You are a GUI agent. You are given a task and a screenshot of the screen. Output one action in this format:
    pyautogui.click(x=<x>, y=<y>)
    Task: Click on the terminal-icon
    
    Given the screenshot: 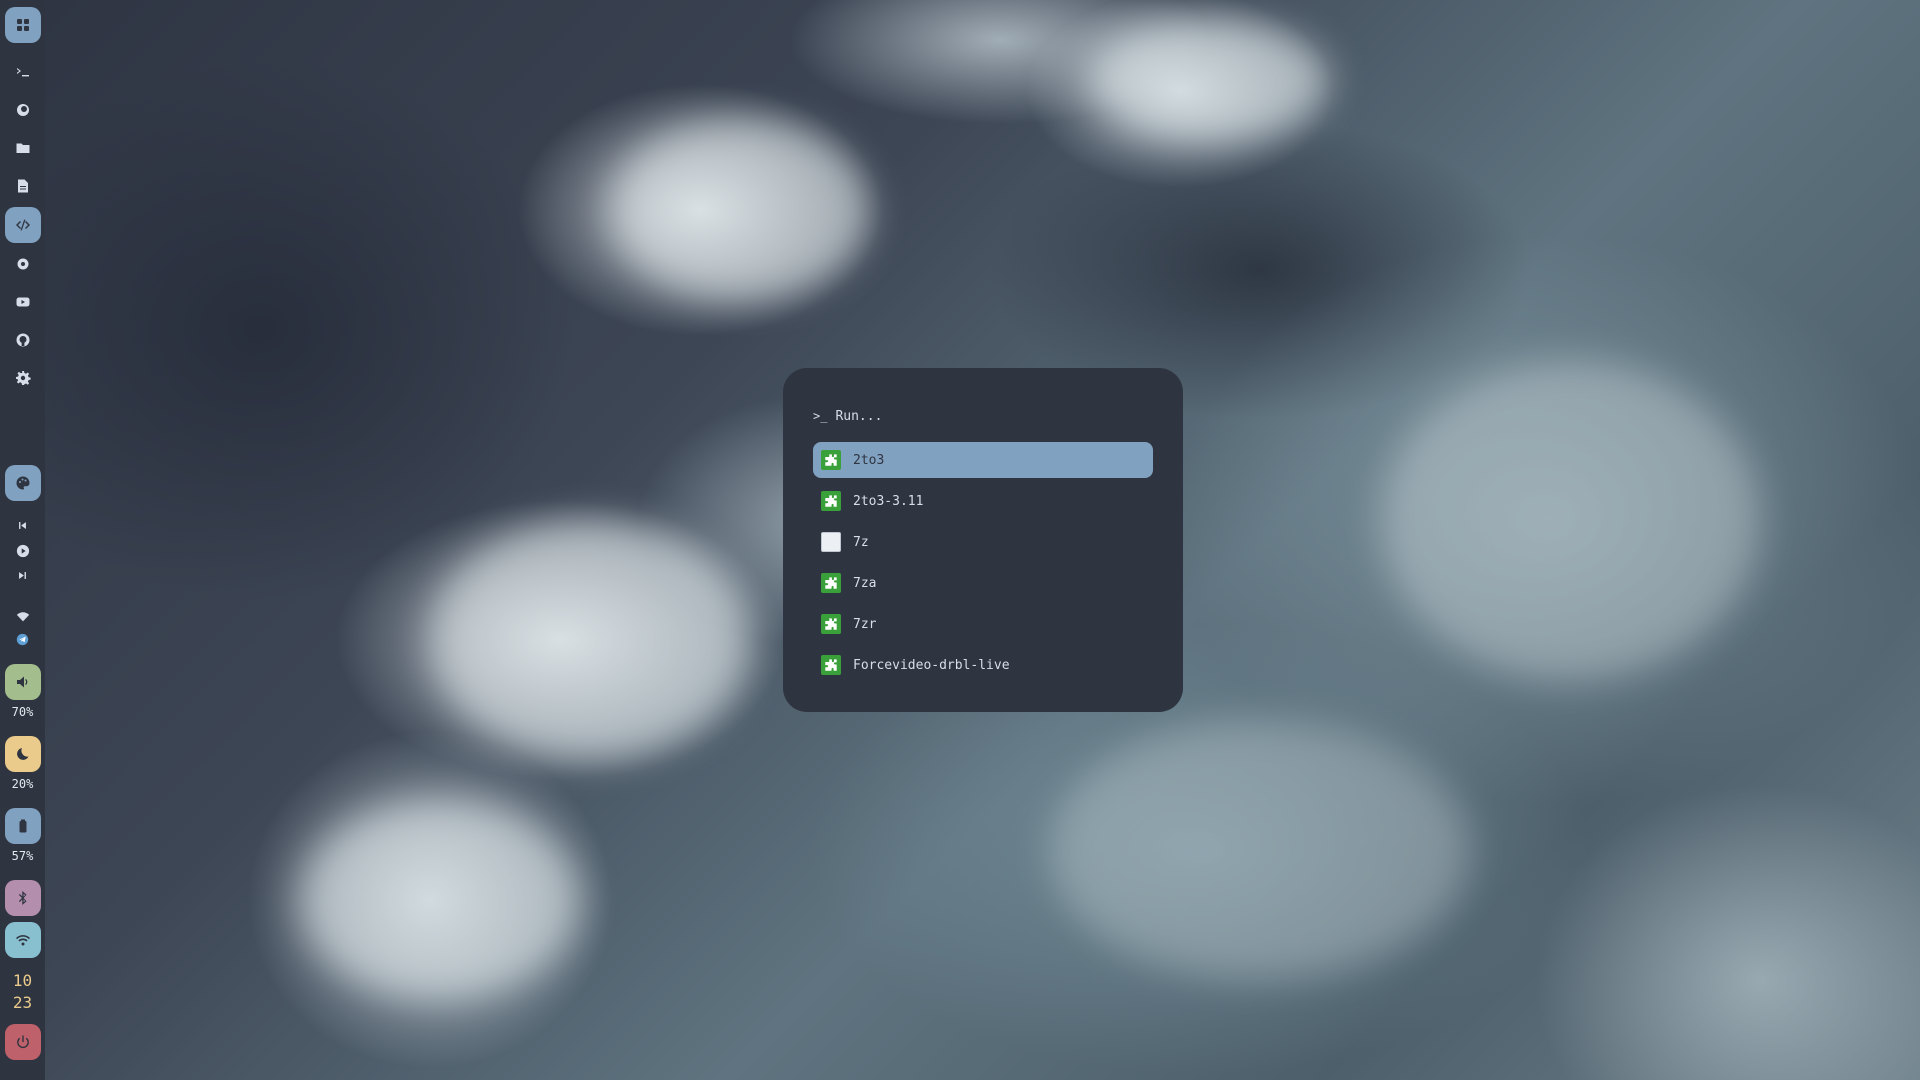 What is the action you would take?
    pyautogui.click(x=22, y=72)
    